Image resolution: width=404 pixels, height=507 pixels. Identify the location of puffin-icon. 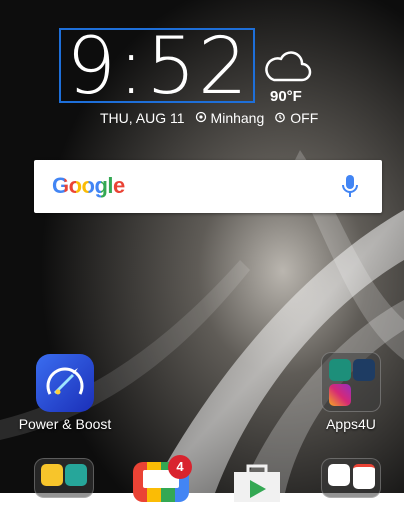
(340, 370).